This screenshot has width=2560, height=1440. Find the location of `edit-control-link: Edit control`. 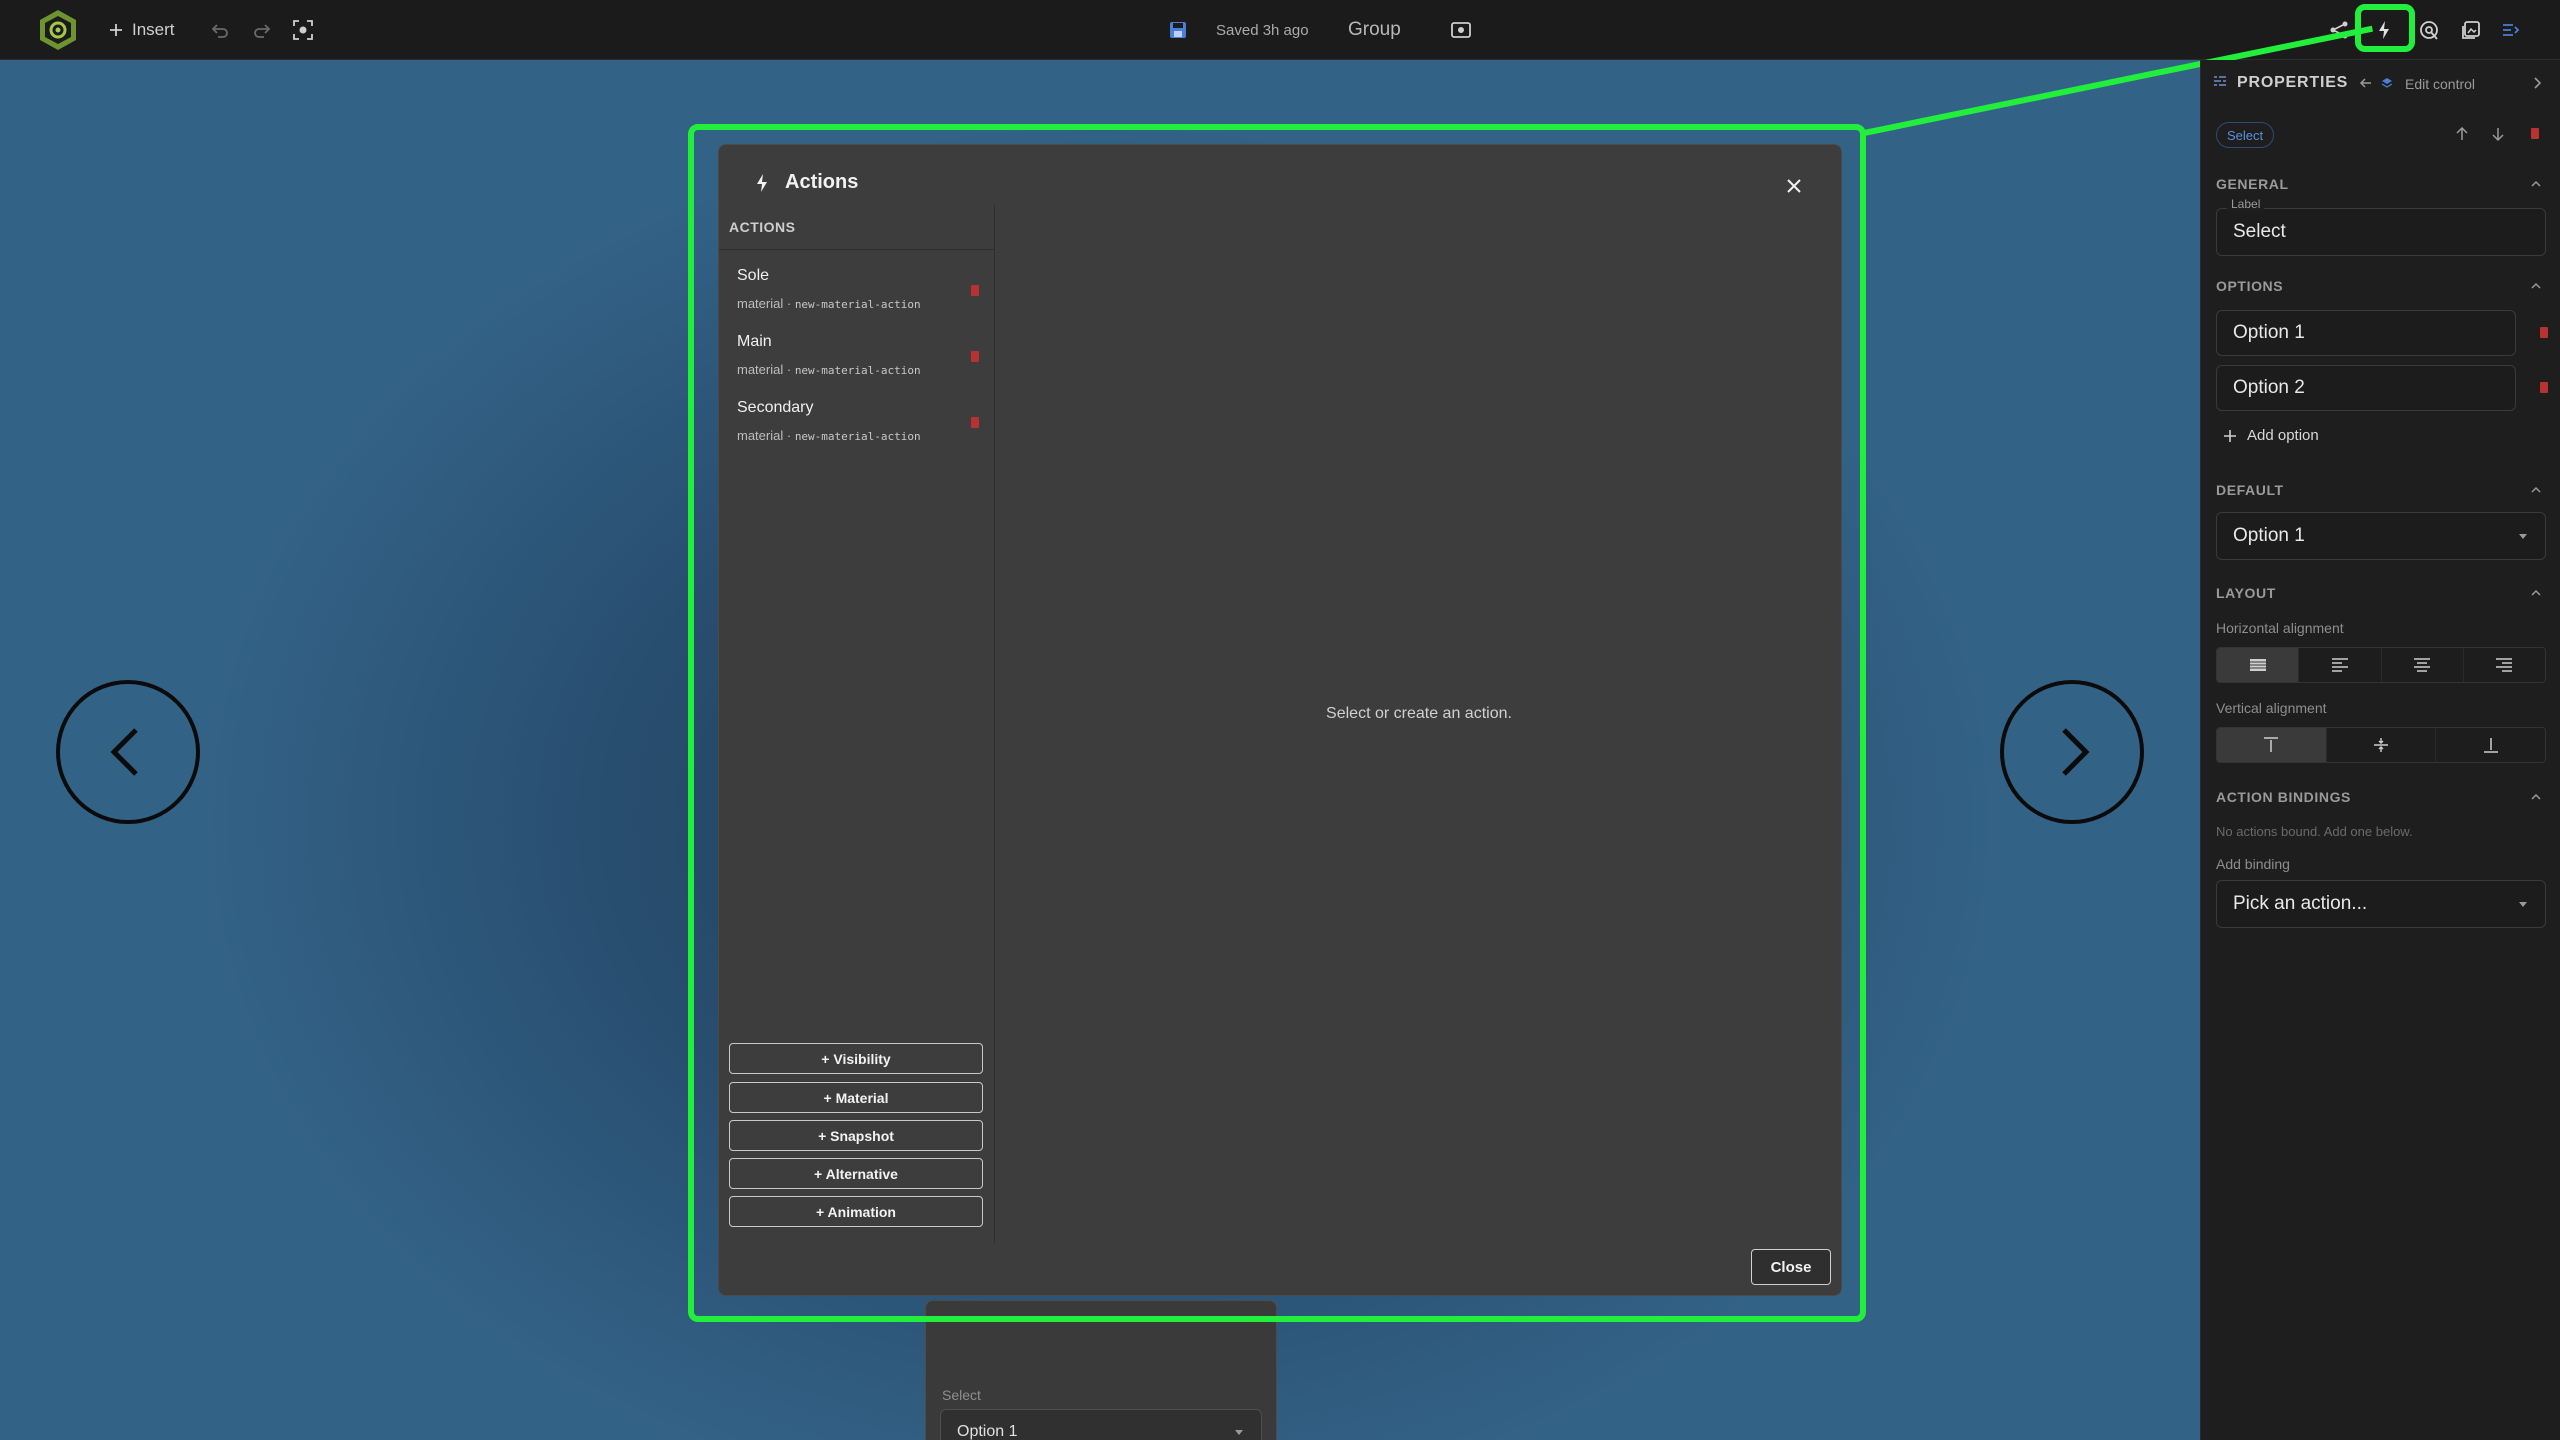

edit-control-link: Edit control is located at coordinates (2440, 84).